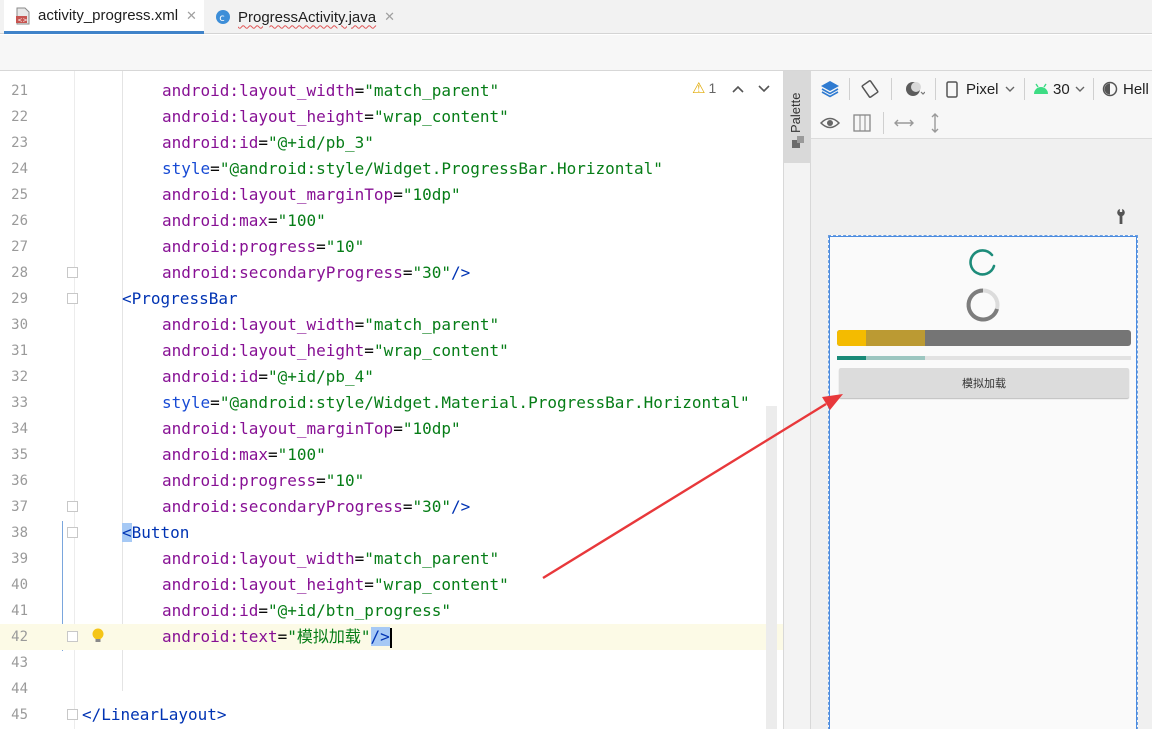  Describe the element at coordinates (19, 611) in the screenshot. I see `line-number: 41` at that location.